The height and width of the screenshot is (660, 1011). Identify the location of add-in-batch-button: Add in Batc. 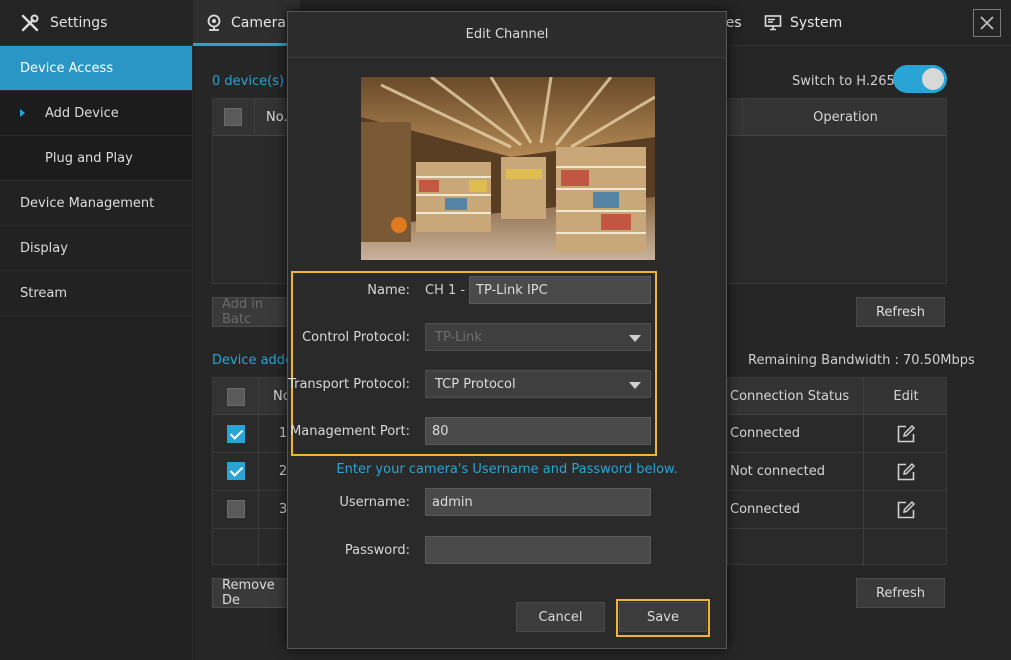
(252, 312).